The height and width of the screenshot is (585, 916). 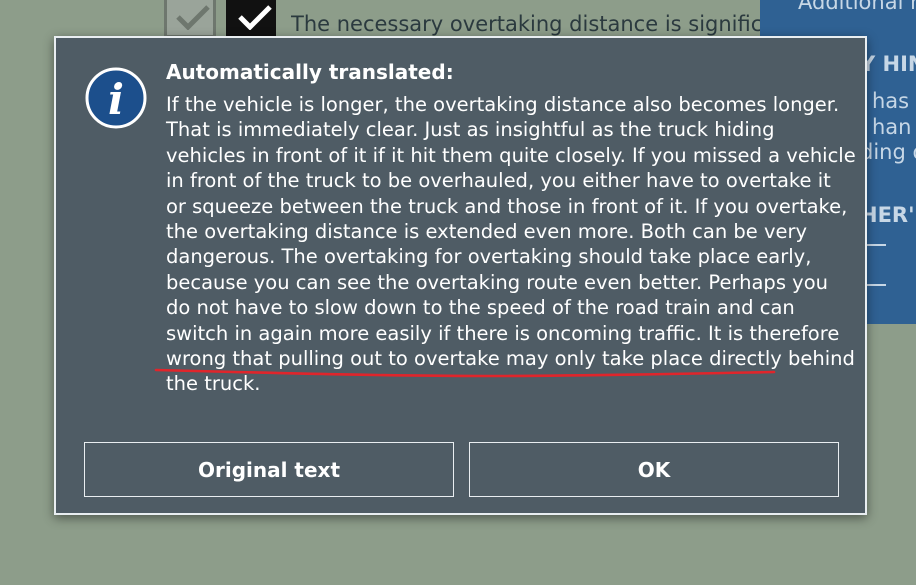 What do you see at coordinates (888, 152) in the screenshot?
I see `panel-text: ding o` at bounding box center [888, 152].